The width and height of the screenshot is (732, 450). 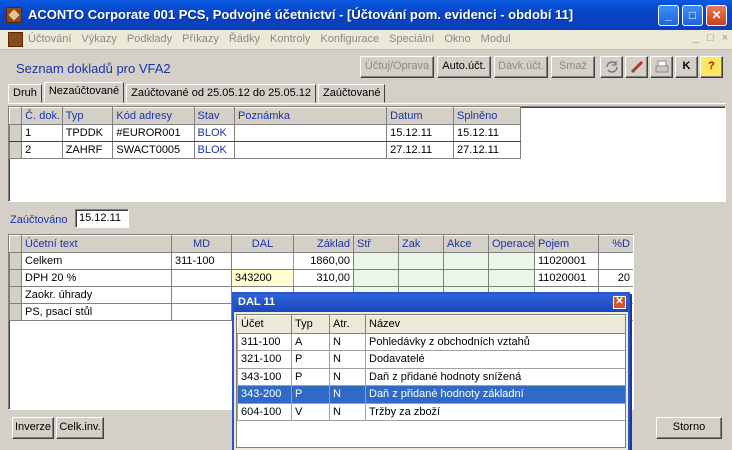 I want to click on table-cell: 2, so click(x=42, y=150).